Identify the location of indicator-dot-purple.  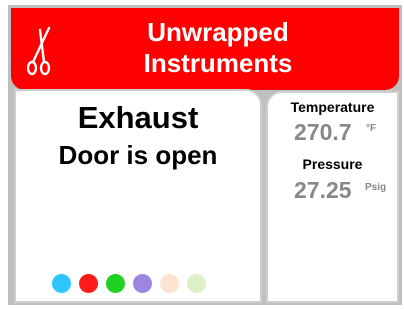
(142, 283).